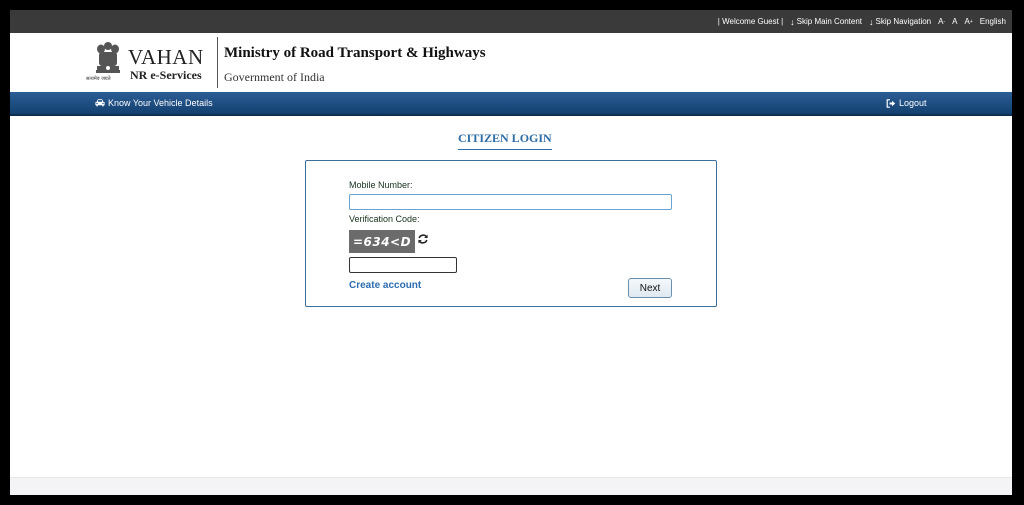 This screenshot has height=505, width=1024. I want to click on know-vehicle-details-label: Know Your Vehicle Details, so click(160, 103).